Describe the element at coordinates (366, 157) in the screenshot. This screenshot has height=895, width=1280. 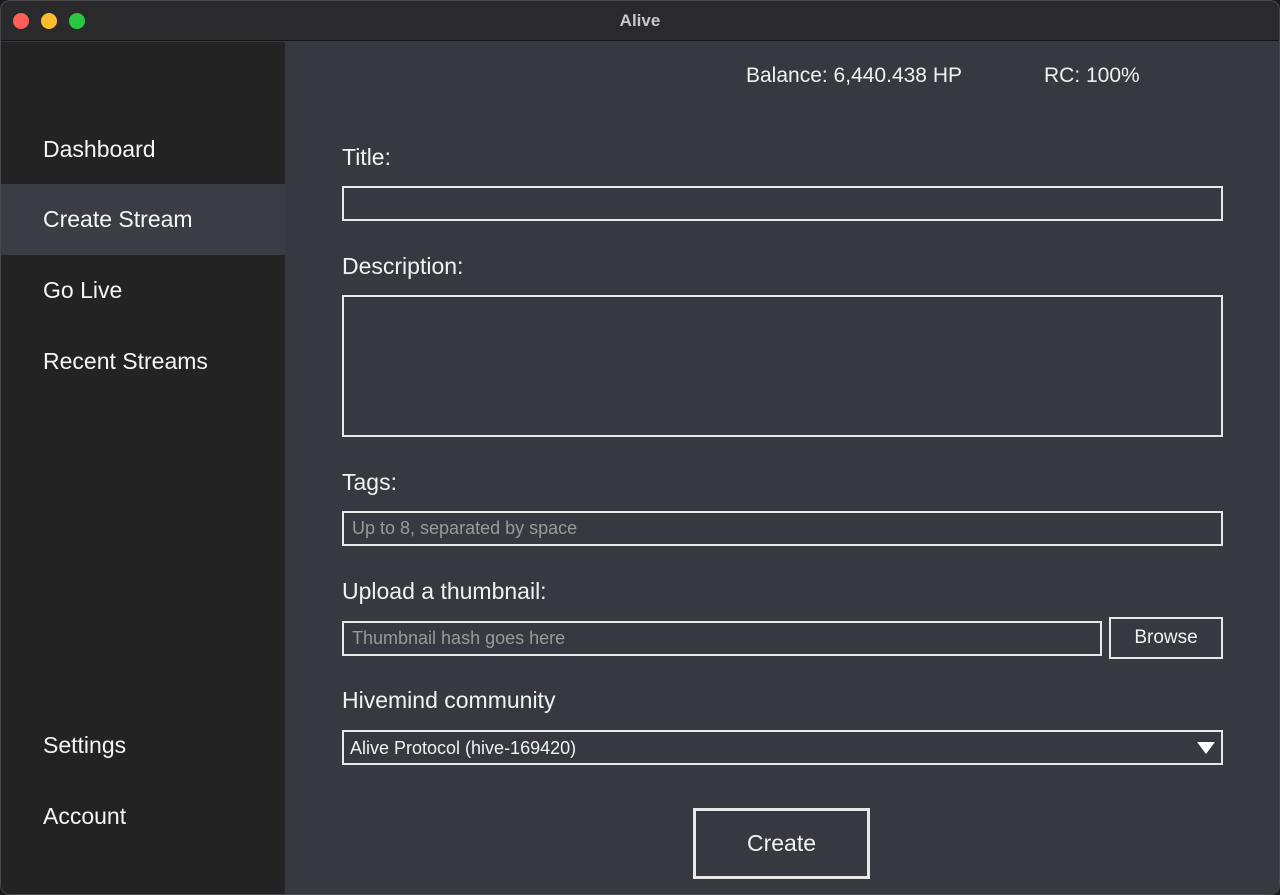
I see `title-label: Title:` at that location.